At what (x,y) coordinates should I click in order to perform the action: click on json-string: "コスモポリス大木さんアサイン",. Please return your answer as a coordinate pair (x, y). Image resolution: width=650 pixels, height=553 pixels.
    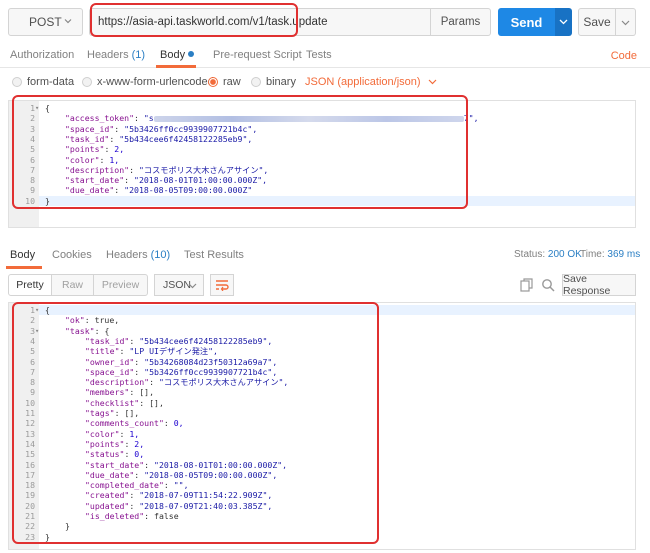
    Looking at the image, I should click on (203, 169).